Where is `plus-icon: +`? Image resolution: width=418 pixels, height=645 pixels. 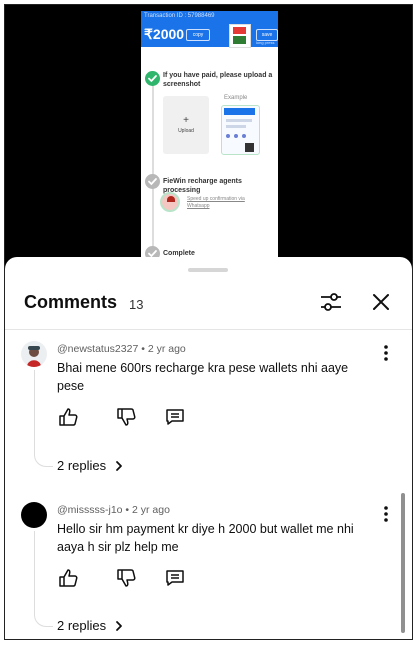
plus-icon: + is located at coordinates (186, 120).